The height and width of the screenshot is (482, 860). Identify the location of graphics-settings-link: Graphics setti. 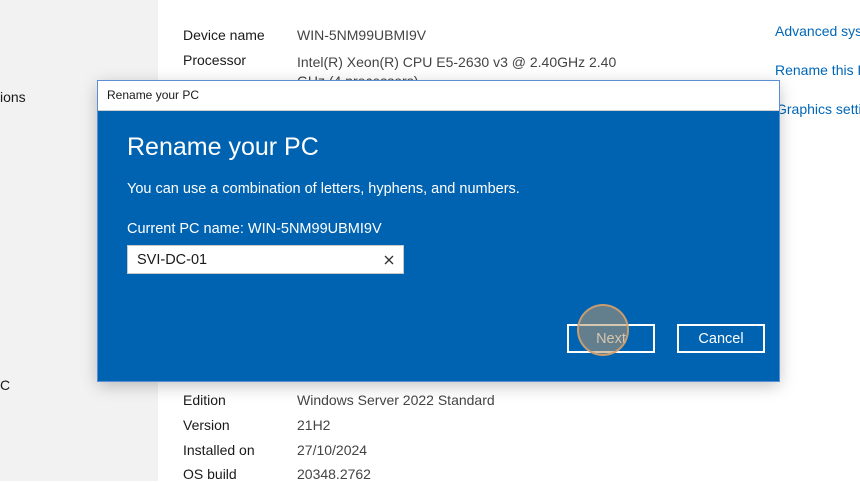
(818, 109).